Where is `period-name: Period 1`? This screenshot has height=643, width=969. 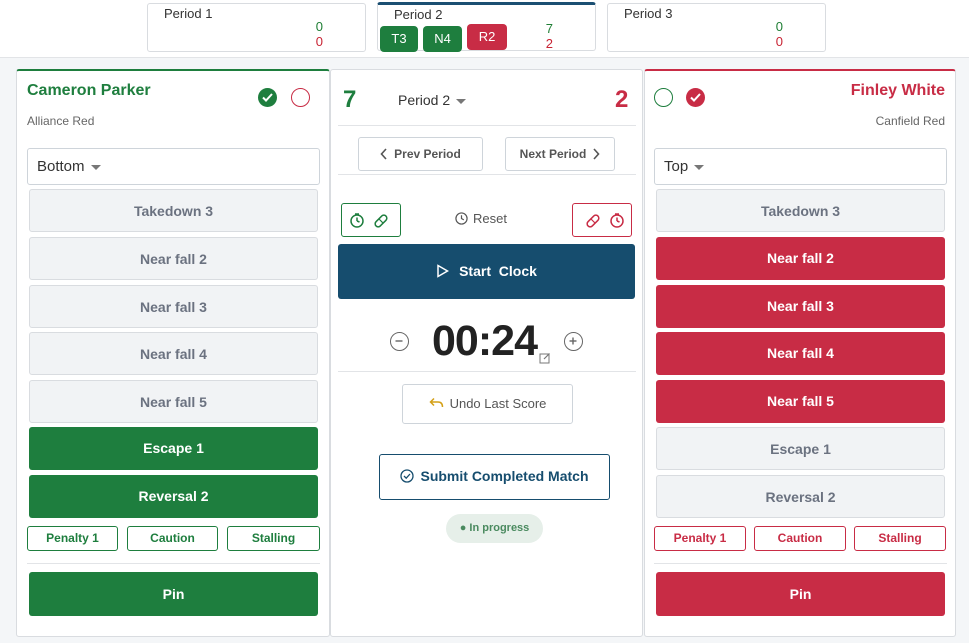 period-name: Period 1 is located at coordinates (188, 13).